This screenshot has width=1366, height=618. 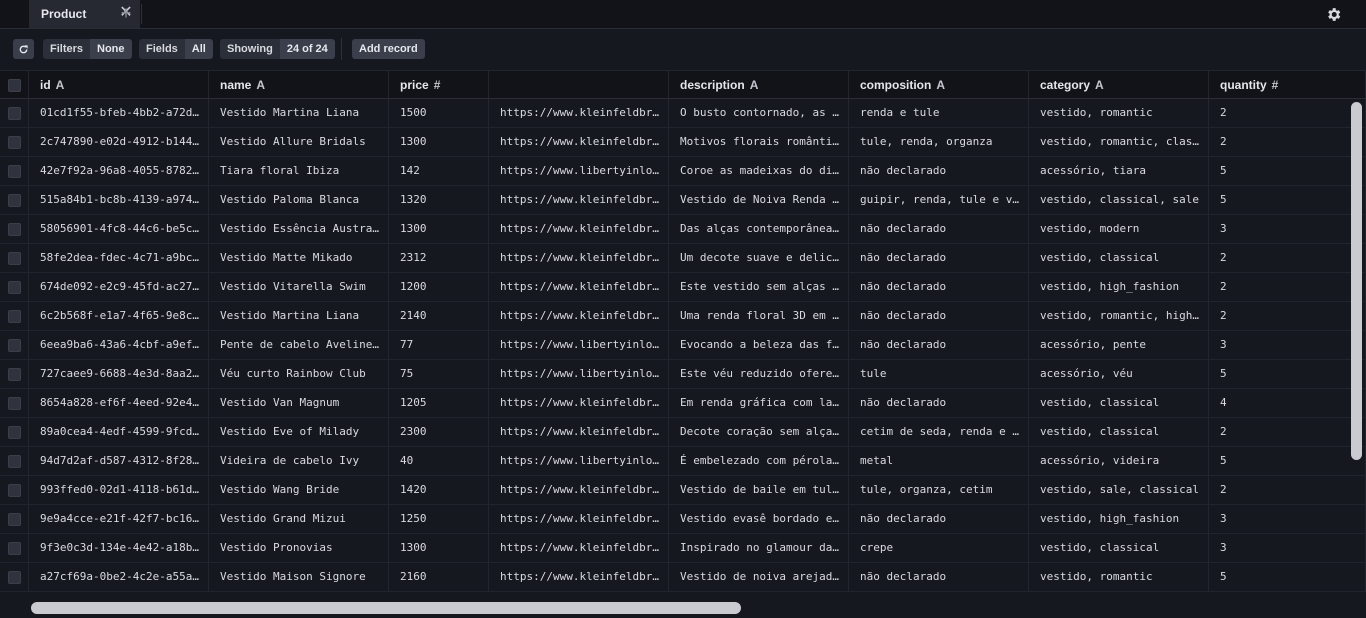 What do you see at coordinates (439, 432) in the screenshot?
I see `cell-price: 2300` at bounding box center [439, 432].